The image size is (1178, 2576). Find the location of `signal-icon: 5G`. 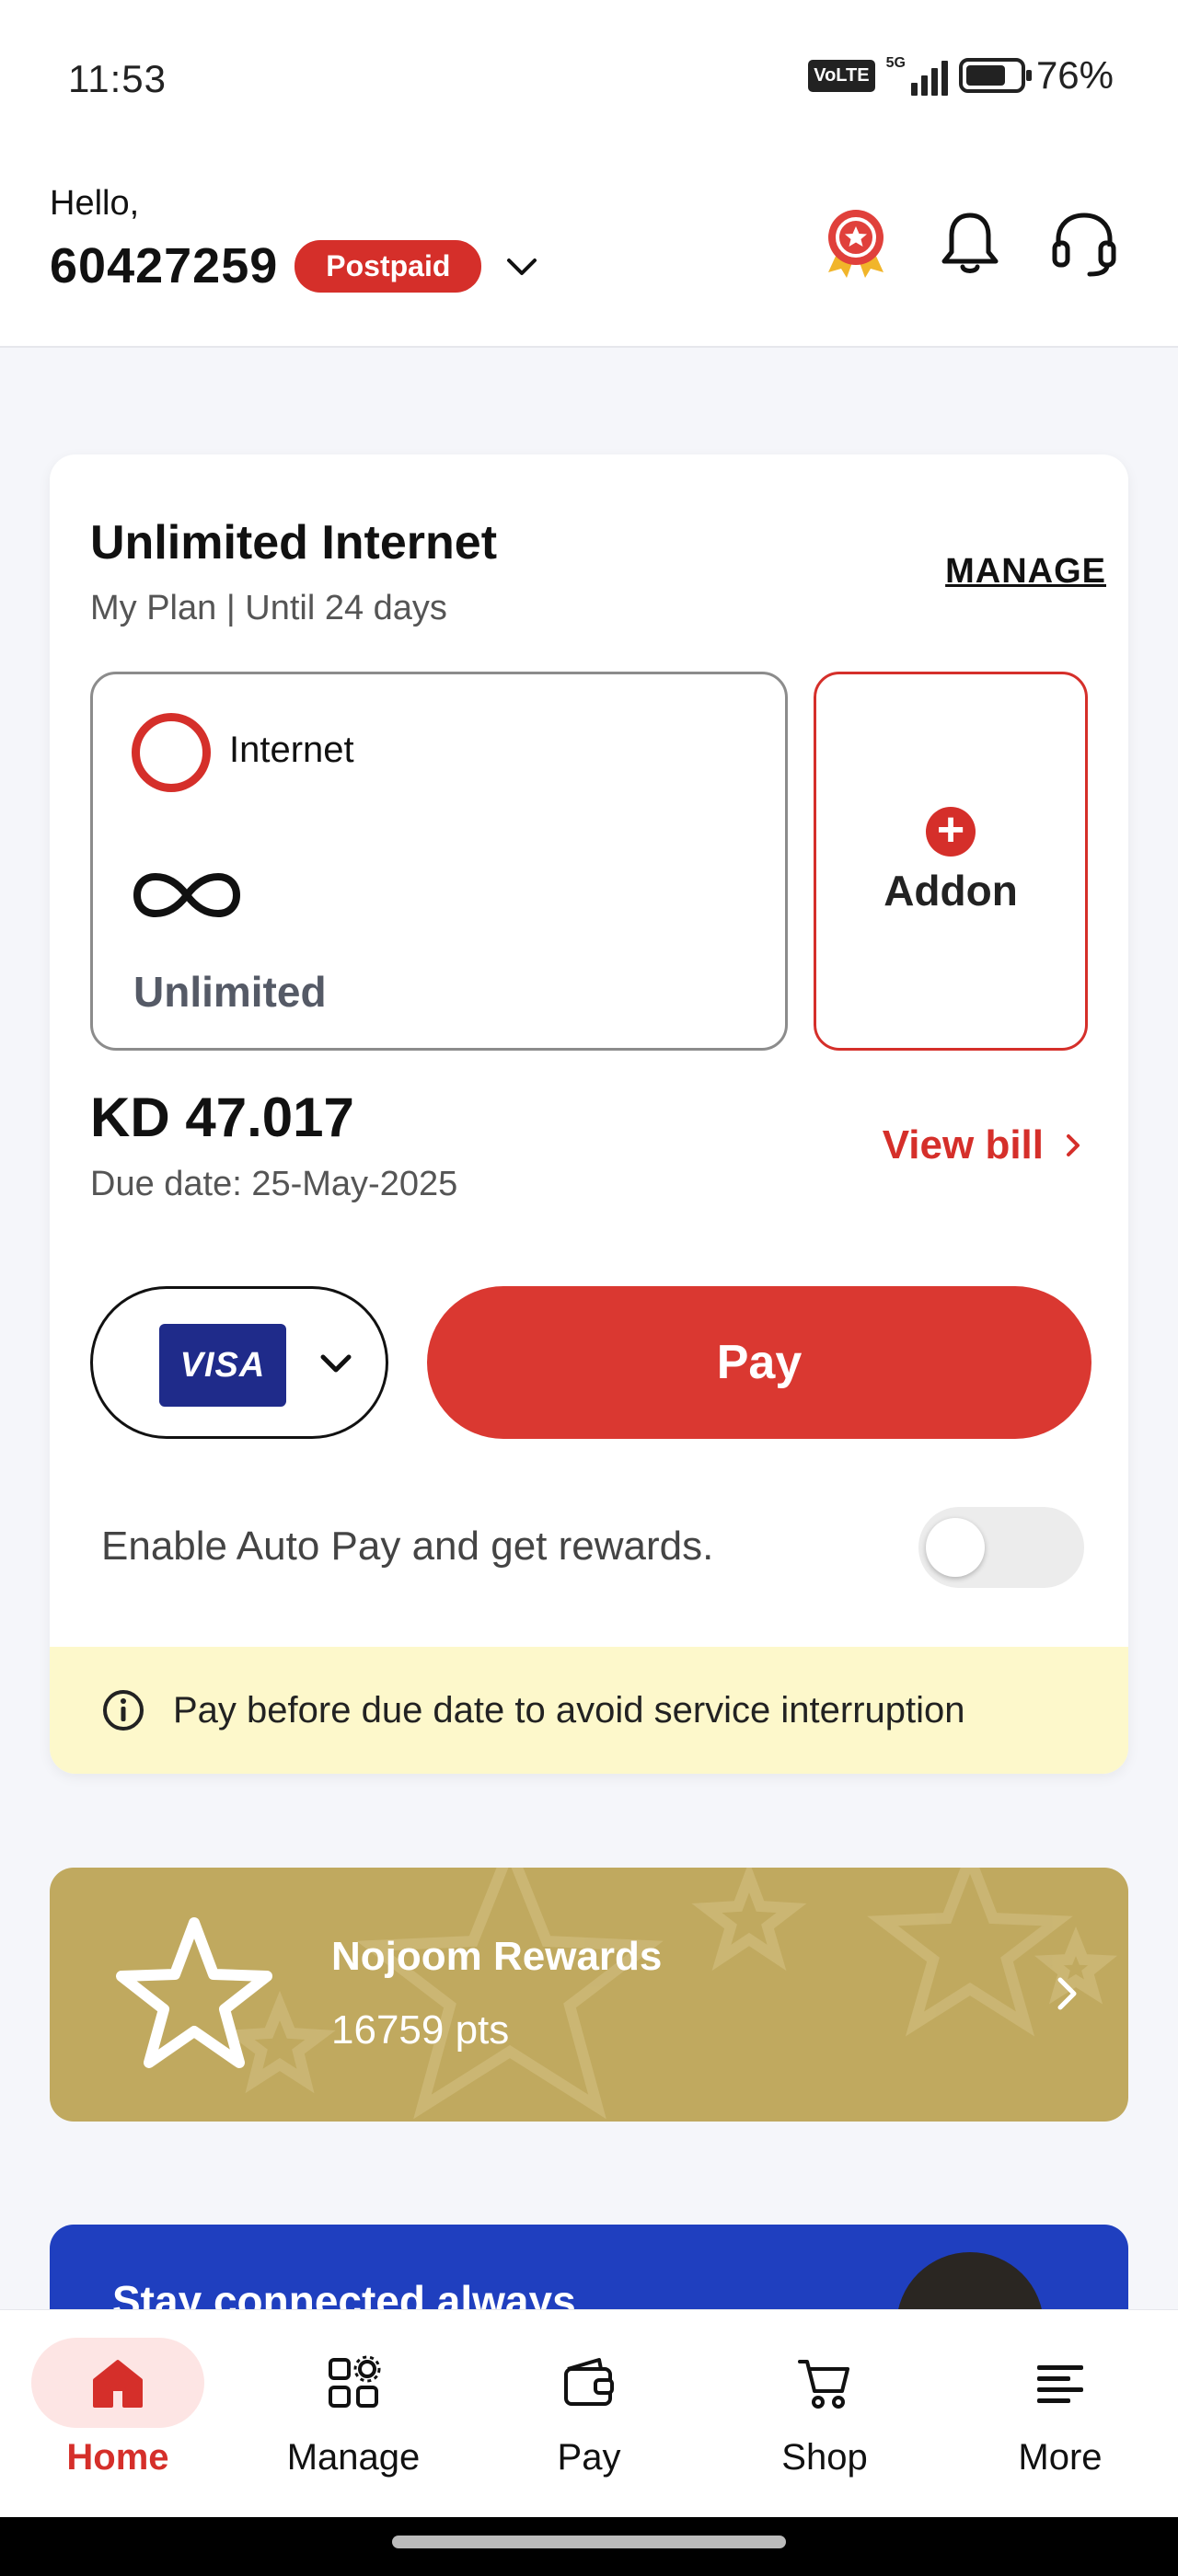

signal-icon: 5G is located at coordinates (917, 75).